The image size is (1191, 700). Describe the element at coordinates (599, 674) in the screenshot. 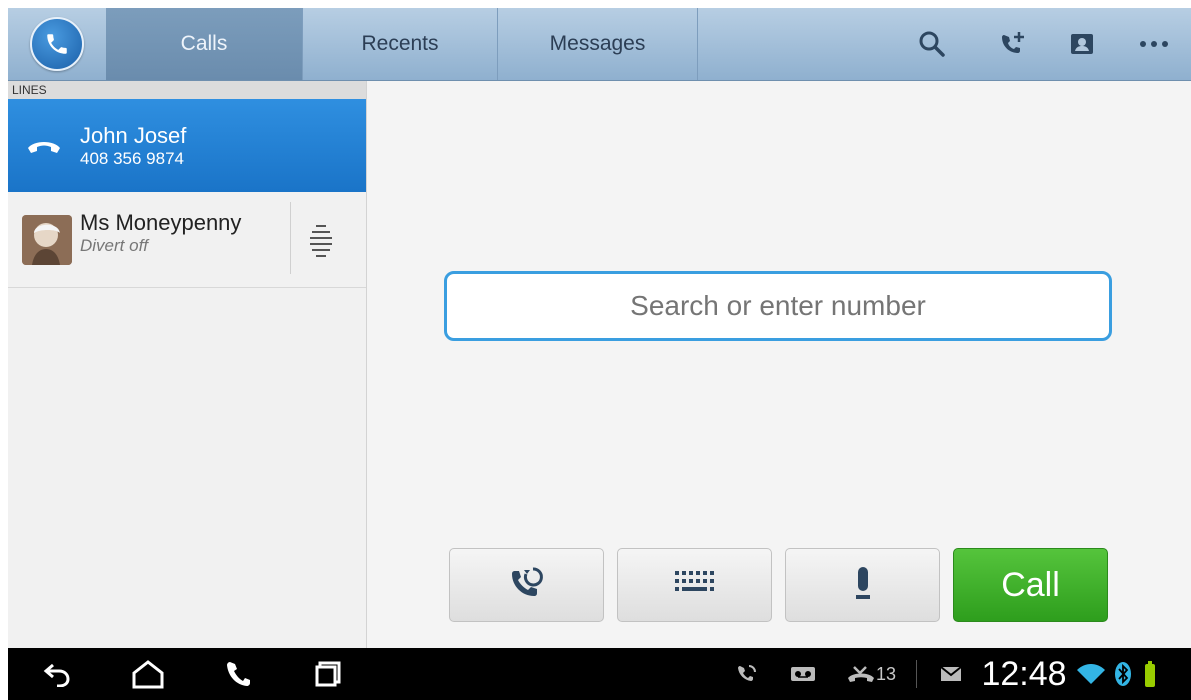

I see `system-nav-bar: 13 12:48` at that location.